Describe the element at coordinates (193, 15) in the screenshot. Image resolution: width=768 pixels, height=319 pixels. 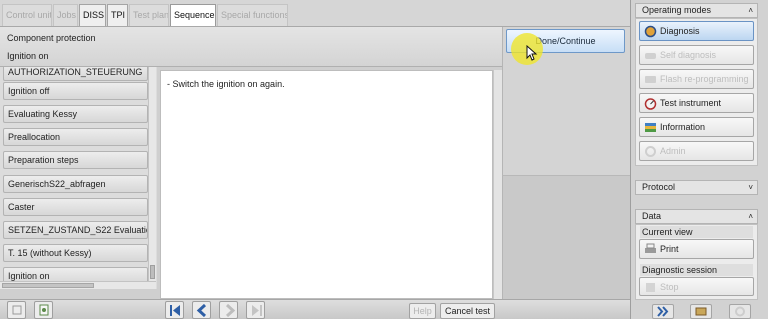
I see `tab-sequence: Sequence` at that location.